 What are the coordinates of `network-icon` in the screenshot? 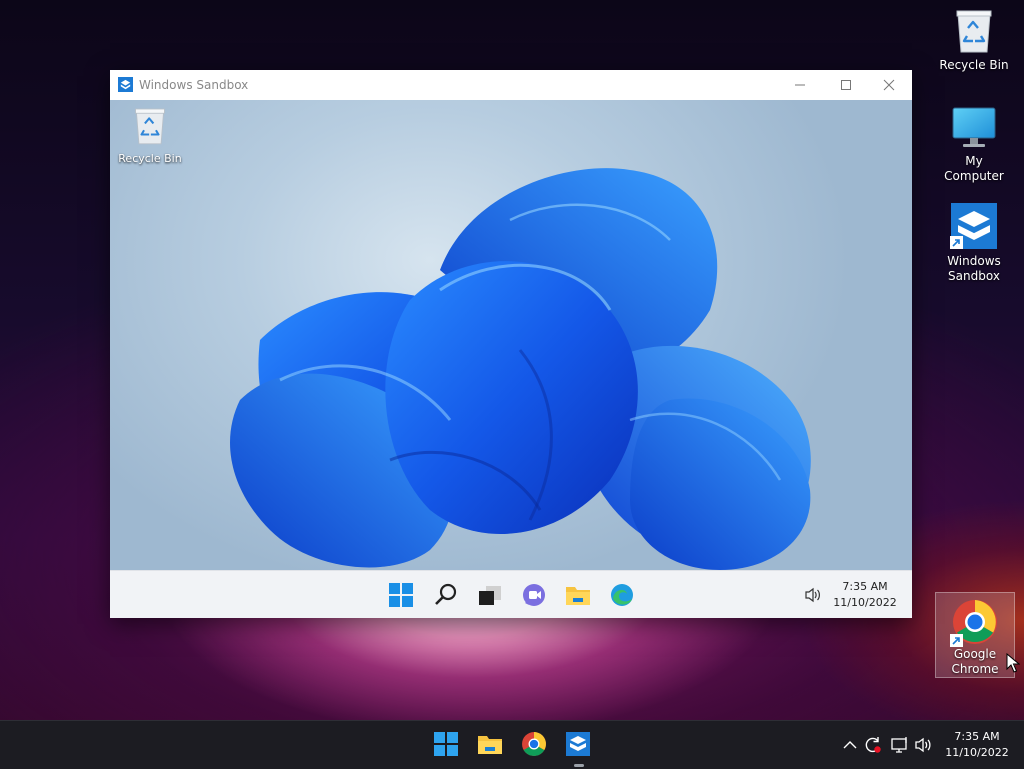 It's located at (899, 745).